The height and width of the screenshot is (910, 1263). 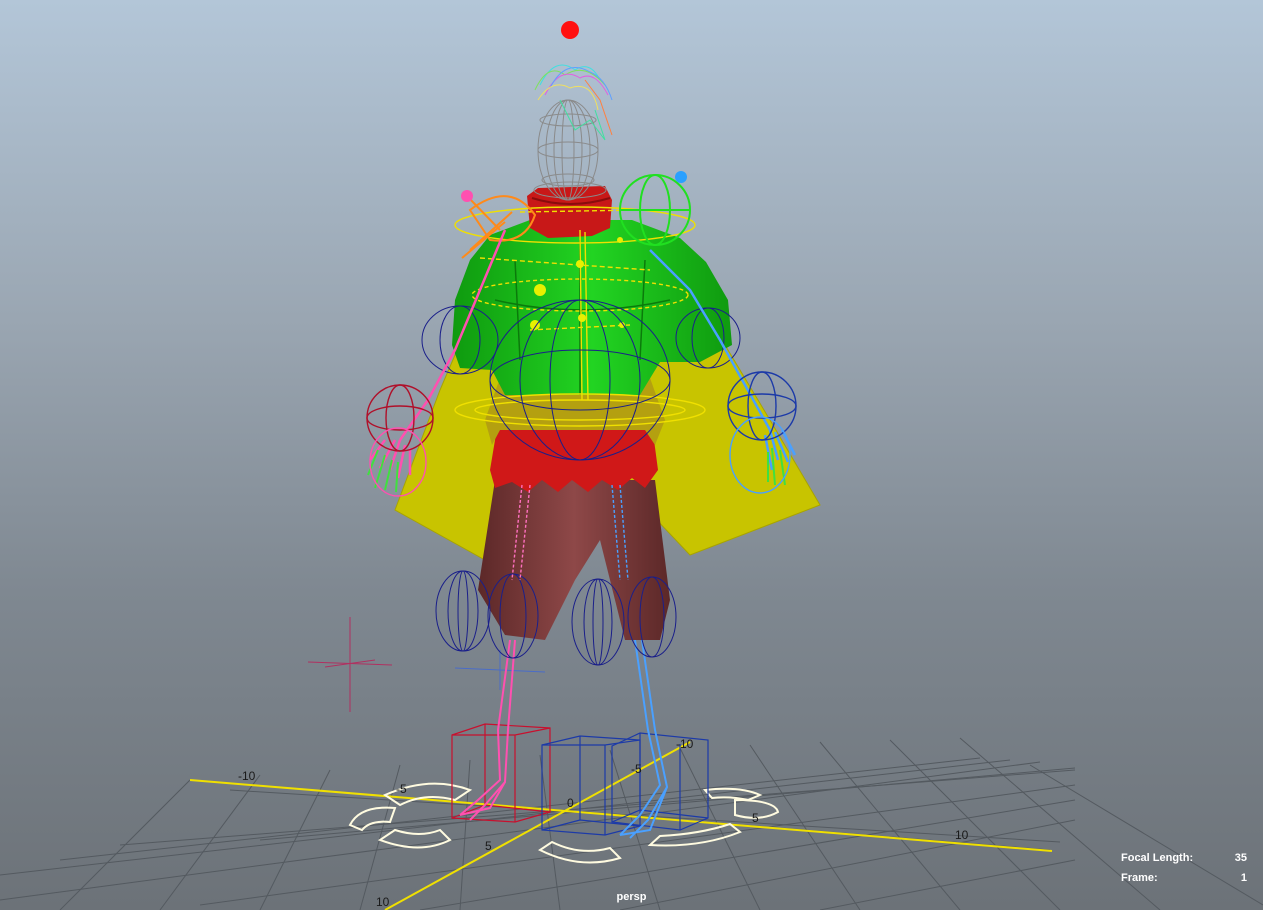 What do you see at coordinates (1157, 858) in the screenshot?
I see `hud-focal-length-label: Focal Length:` at bounding box center [1157, 858].